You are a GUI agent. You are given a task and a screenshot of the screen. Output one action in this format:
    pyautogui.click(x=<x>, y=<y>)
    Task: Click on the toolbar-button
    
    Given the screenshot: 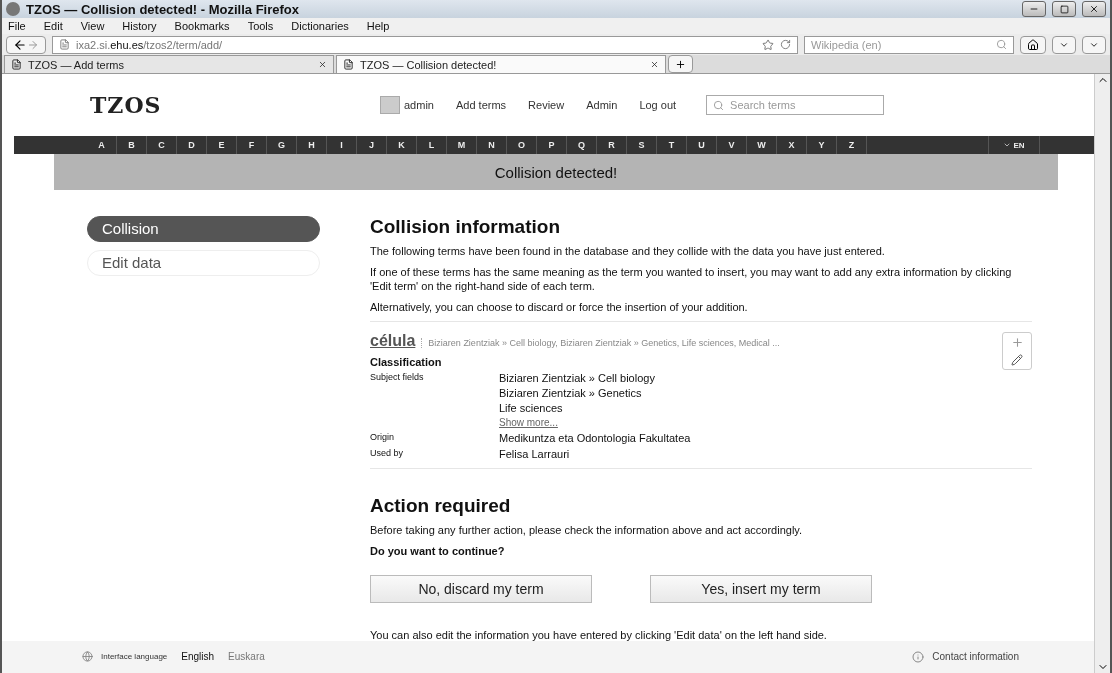 What is the action you would take?
    pyautogui.click(x=1094, y=44)
    